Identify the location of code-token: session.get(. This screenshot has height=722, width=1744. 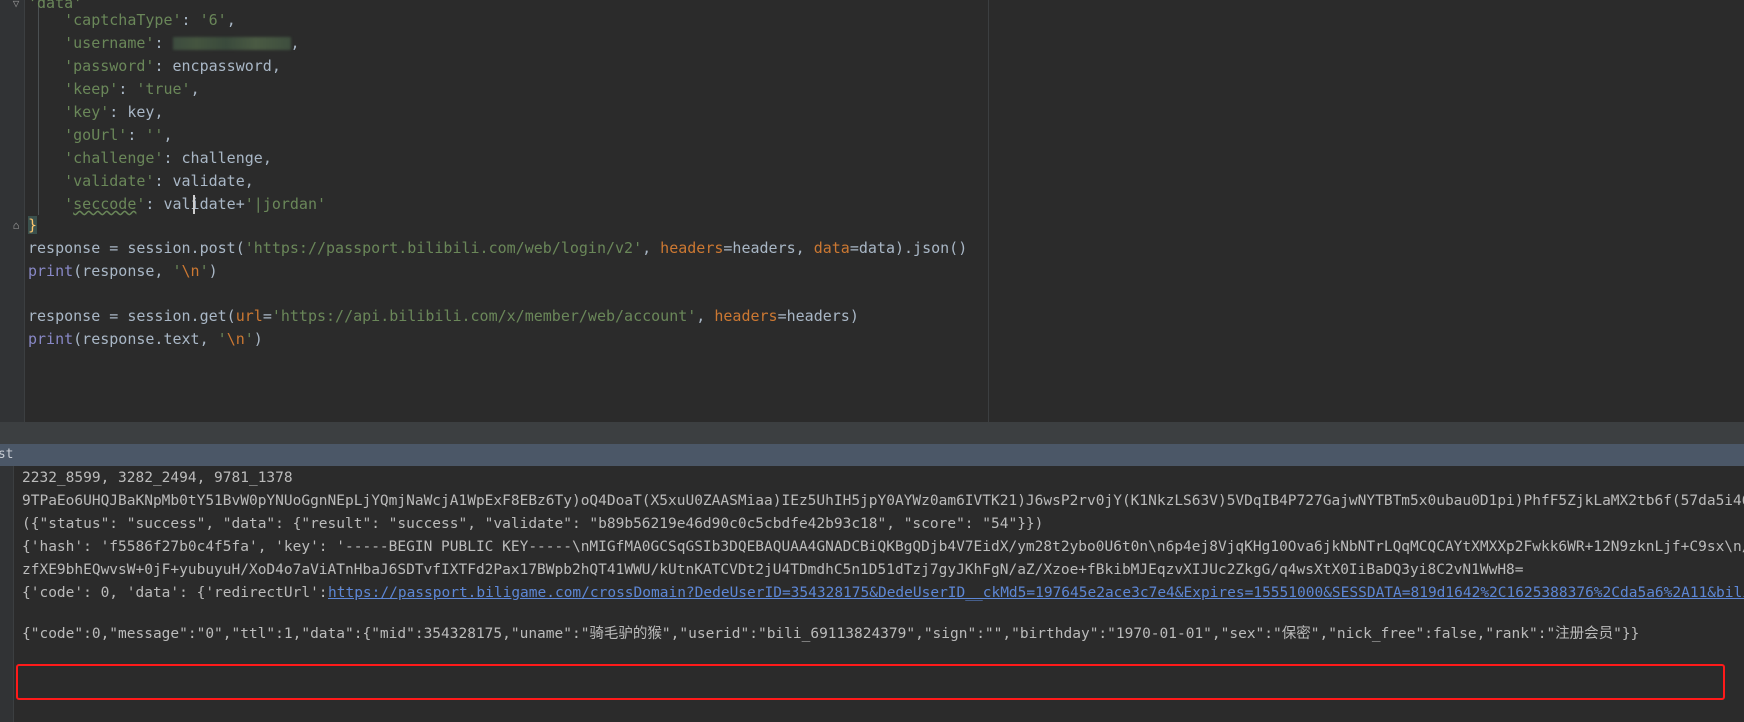
(181, 316).